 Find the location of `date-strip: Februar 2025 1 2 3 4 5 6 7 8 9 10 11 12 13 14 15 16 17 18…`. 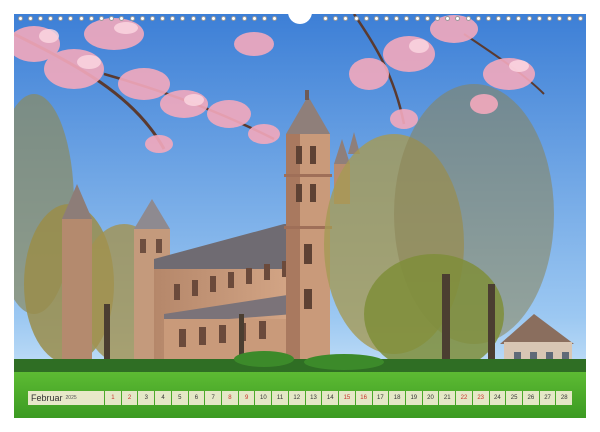

date-strip: Februar 2025 1 2 3 4 5 6 7 8 9 10 11 12 13 14 15 16 17 18… is located at coordinates (300, 398).